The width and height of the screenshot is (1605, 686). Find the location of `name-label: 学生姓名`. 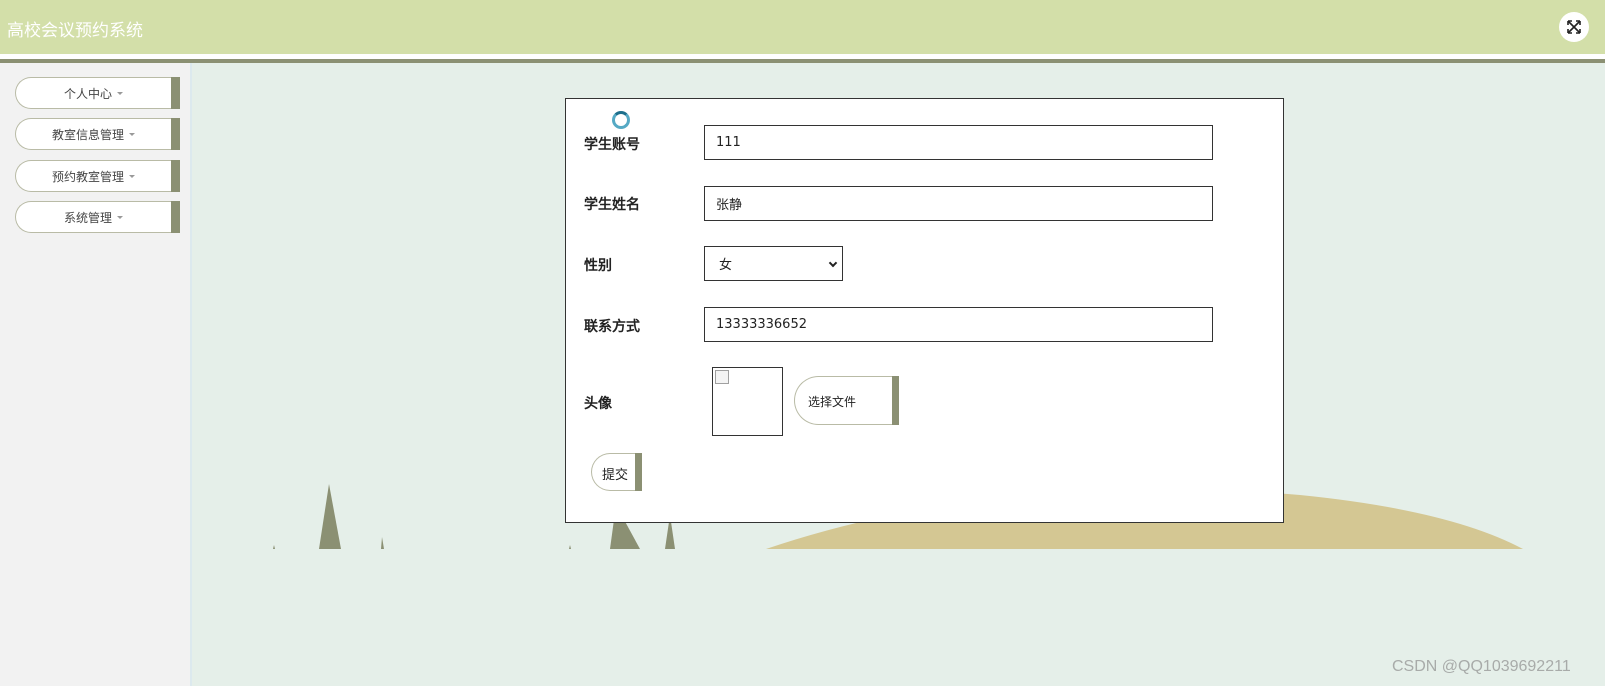

name-label: 学生姓名 is located at coordinates (612, 205).